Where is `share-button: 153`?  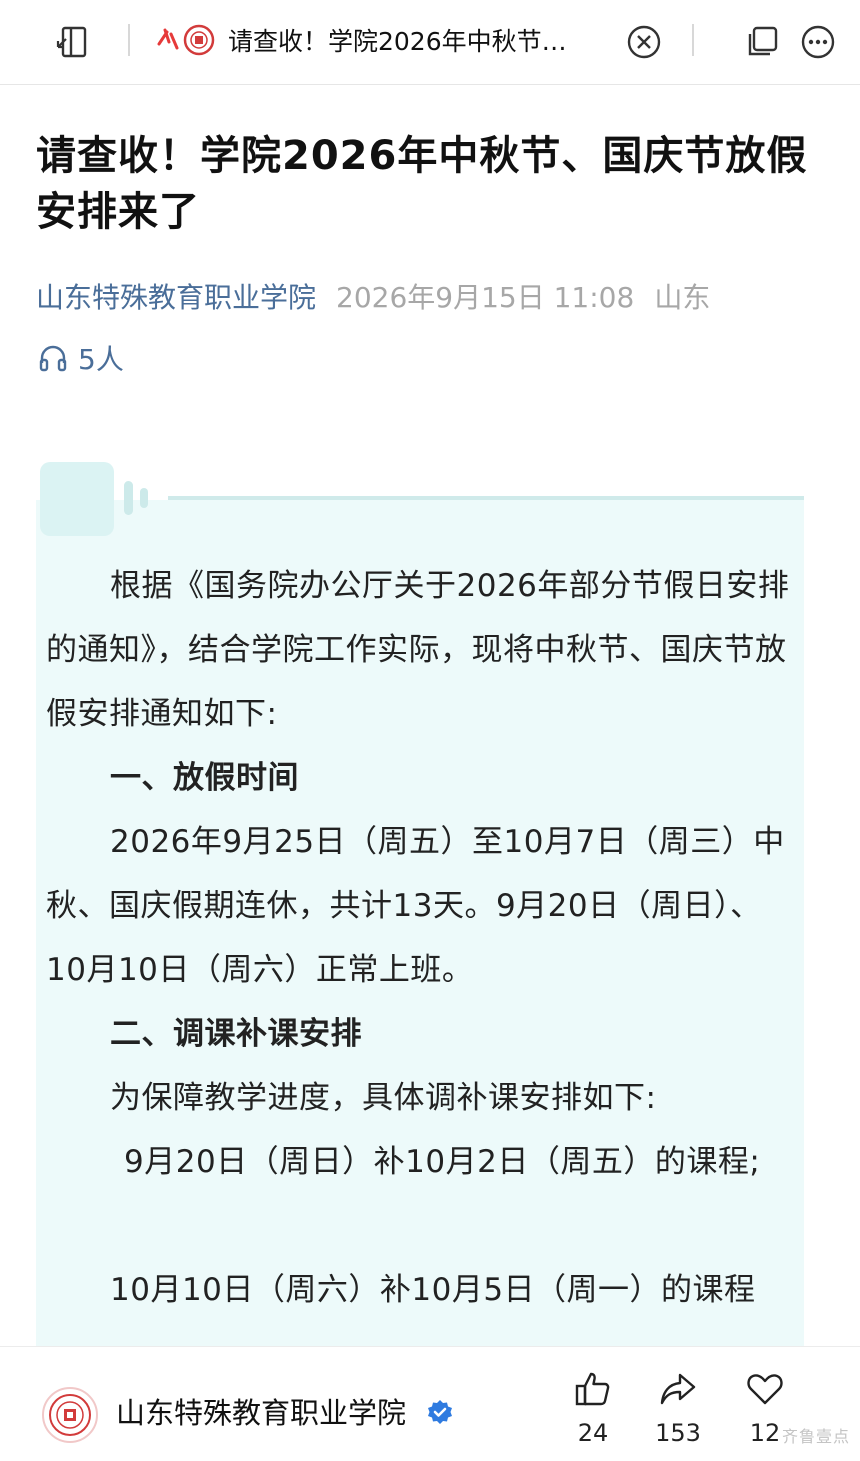
share-button: 153 is located at coordinates (678, 1408).